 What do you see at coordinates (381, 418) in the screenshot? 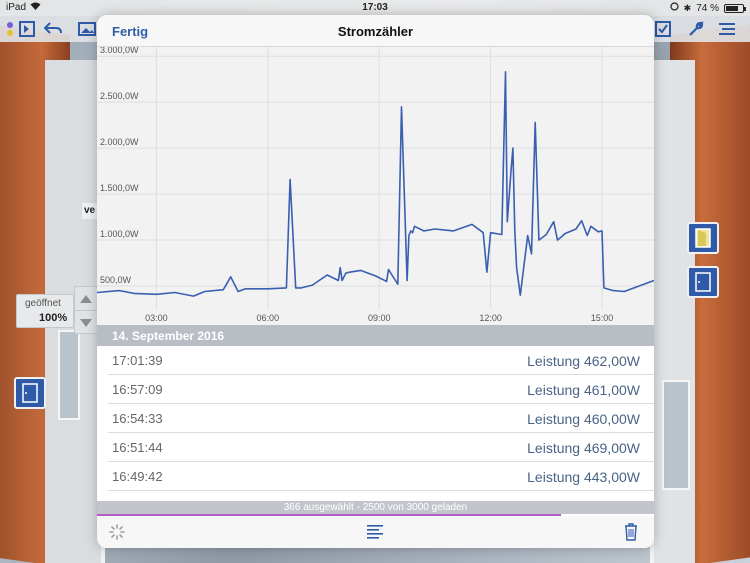
I see `list-item: 16:54:33 Leistung 460,00W` at bounding box center [381, 418].